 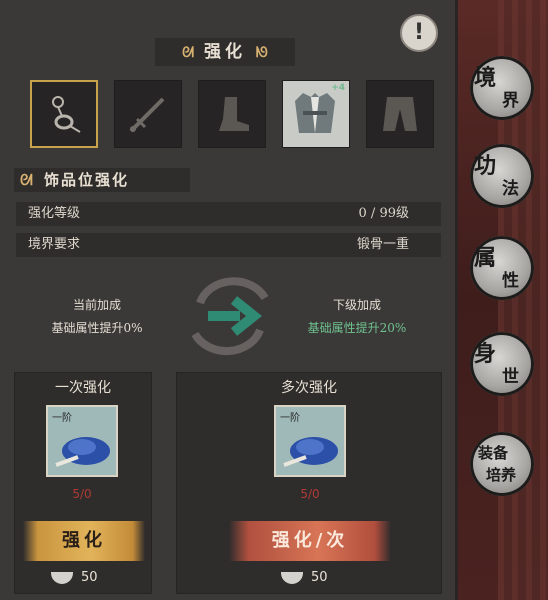 What do you see at coordinates (54, 213) in the screenshot?
I see `level-label: 强化等级` at bounding box center [54, 213].